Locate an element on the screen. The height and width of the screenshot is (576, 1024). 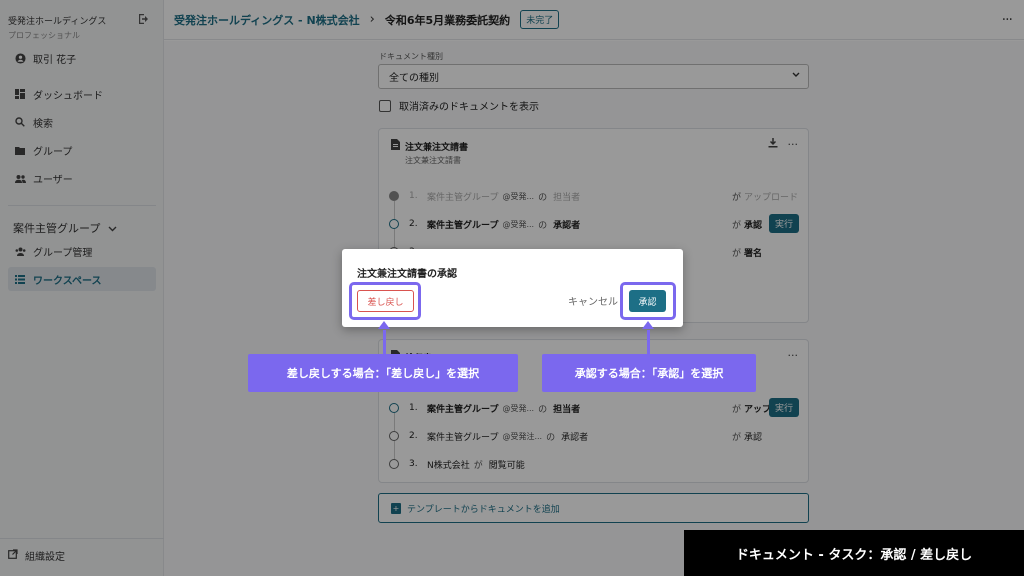
dialog-title: 注文兼注文請書の承認 is located at coordinates (407, 274).